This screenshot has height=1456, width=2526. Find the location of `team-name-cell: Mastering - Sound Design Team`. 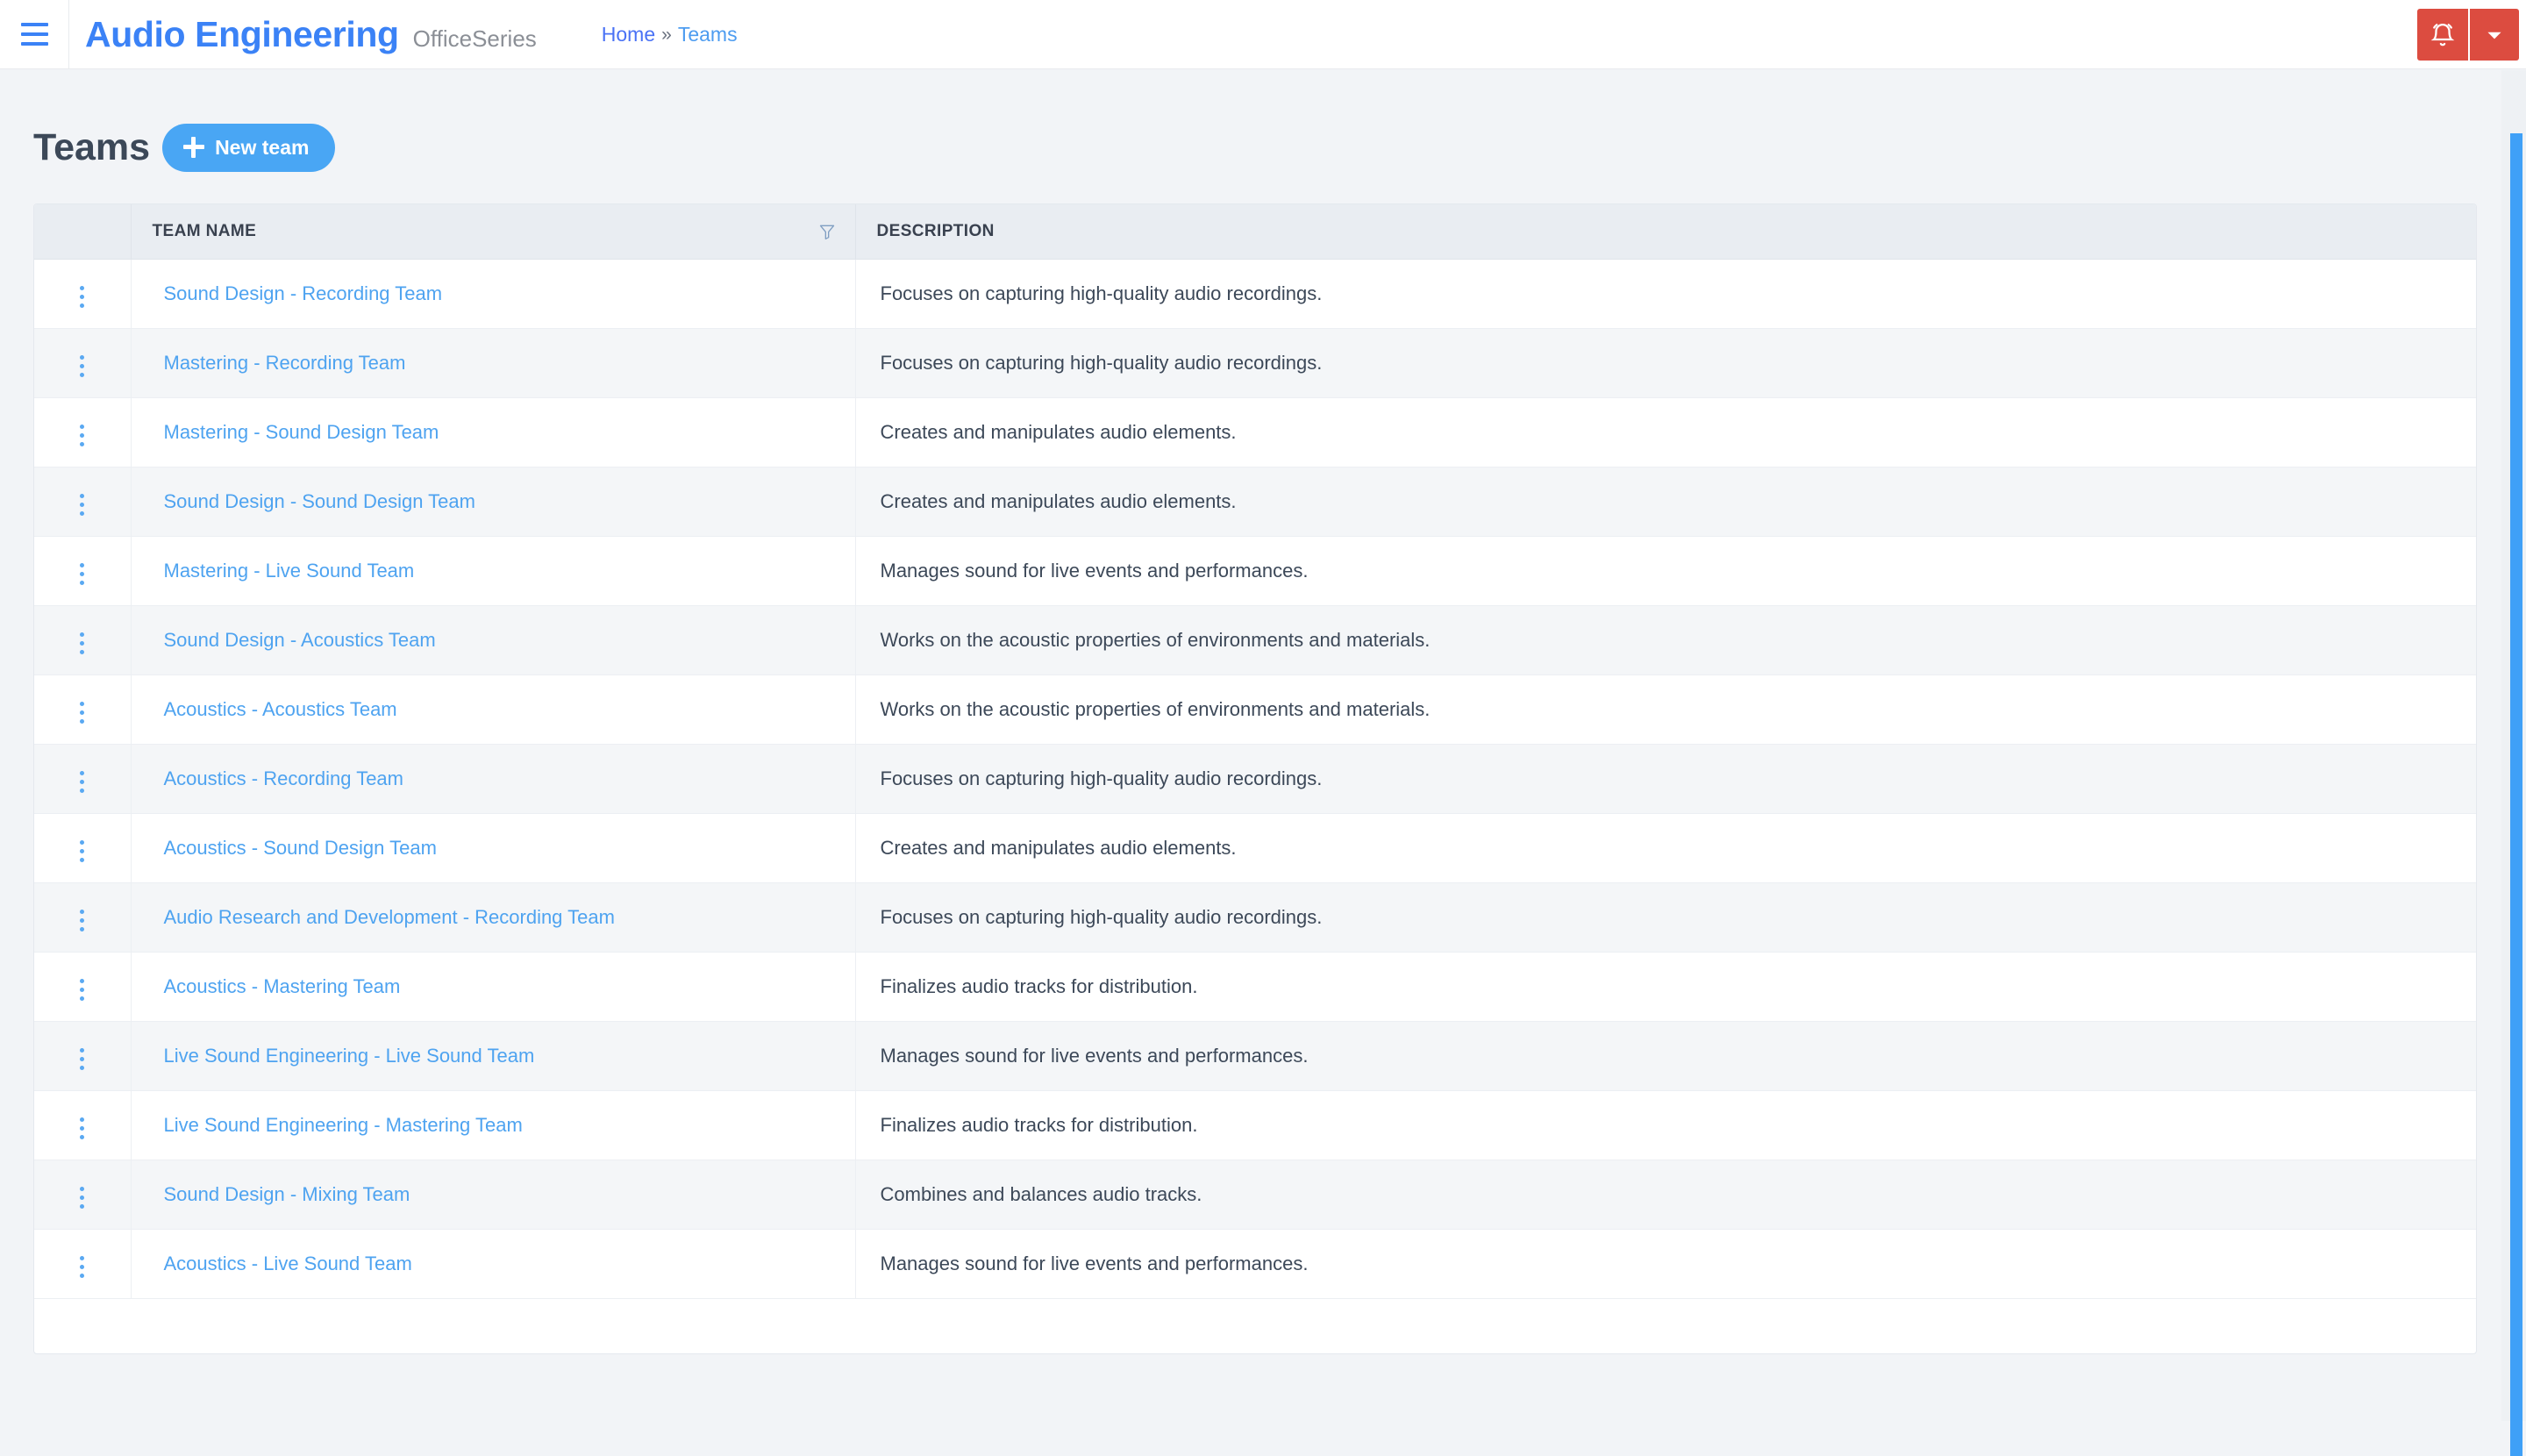

team-name-cell: Mastering - Sound Design Team is located at coordinates (494, 432).